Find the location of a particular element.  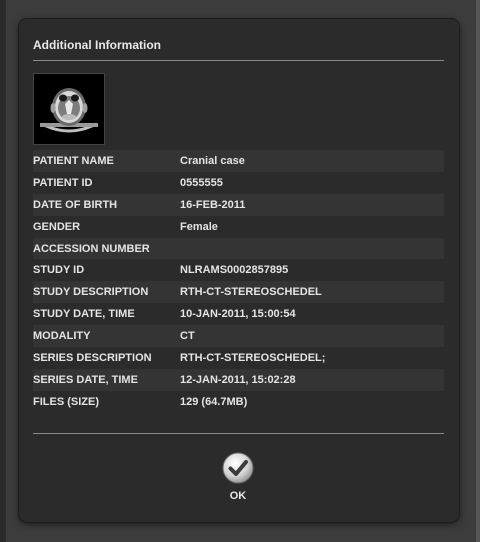

backdrop-left-edge is located at coordinates (3, 271).